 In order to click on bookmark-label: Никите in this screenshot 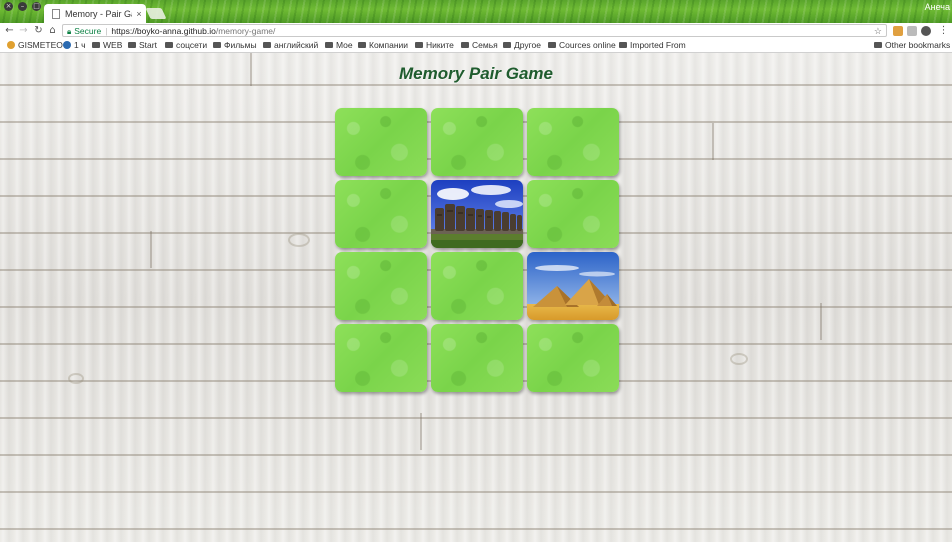, I will do `click(440, 45)`.